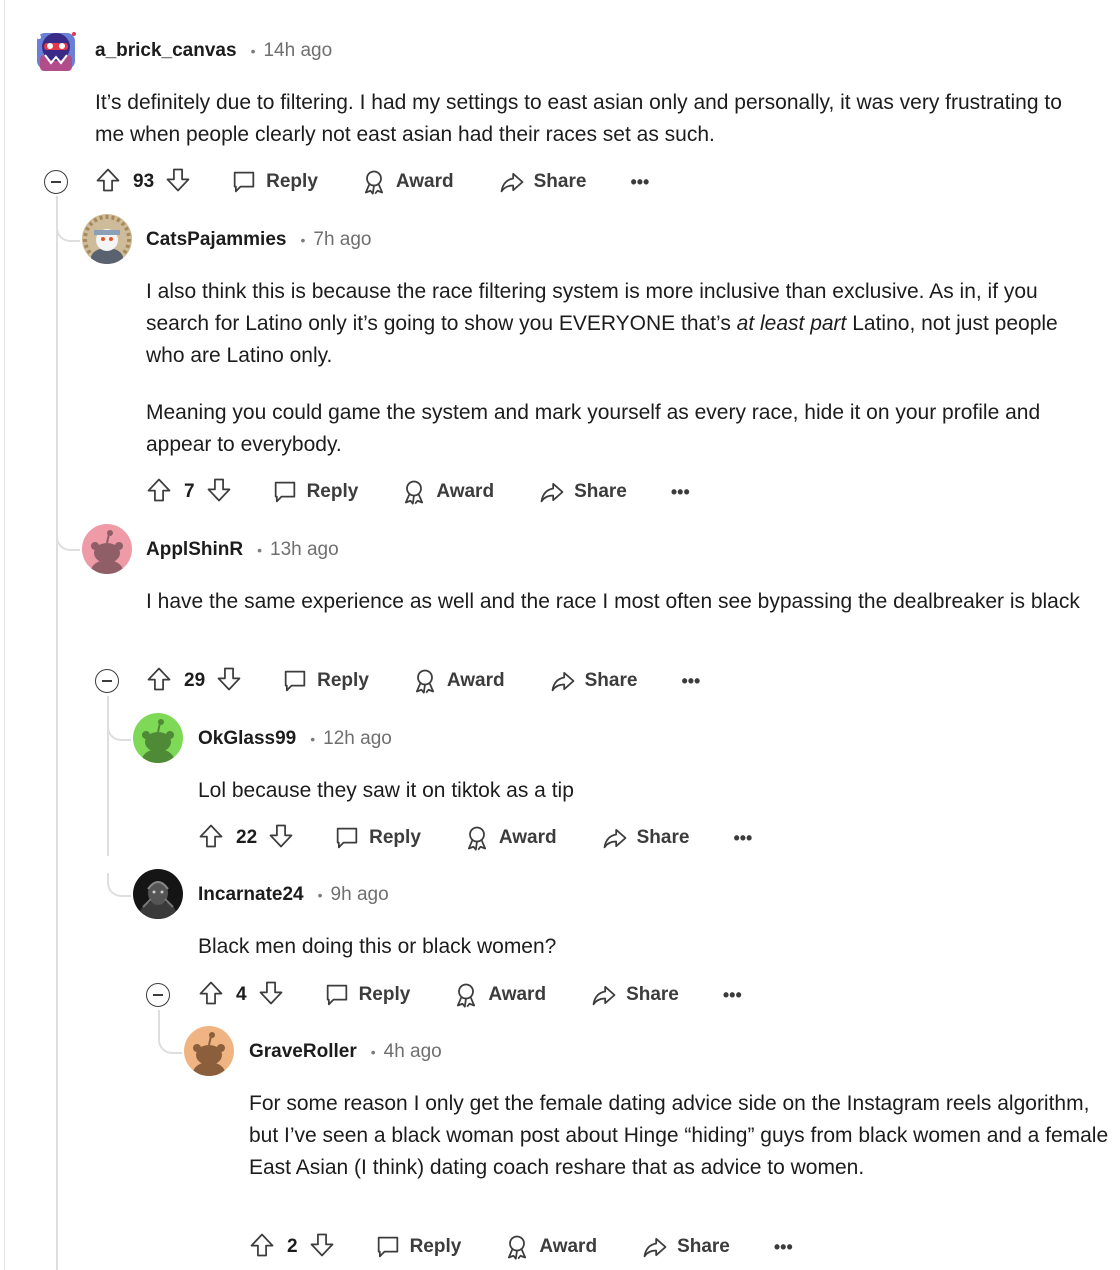 This screenshot has width=1120, height=1270. What do you see at coordinates (159, 1021) in the screenshot?
I see `thread-line-incarnate24` at bounding box center [159, 1021].